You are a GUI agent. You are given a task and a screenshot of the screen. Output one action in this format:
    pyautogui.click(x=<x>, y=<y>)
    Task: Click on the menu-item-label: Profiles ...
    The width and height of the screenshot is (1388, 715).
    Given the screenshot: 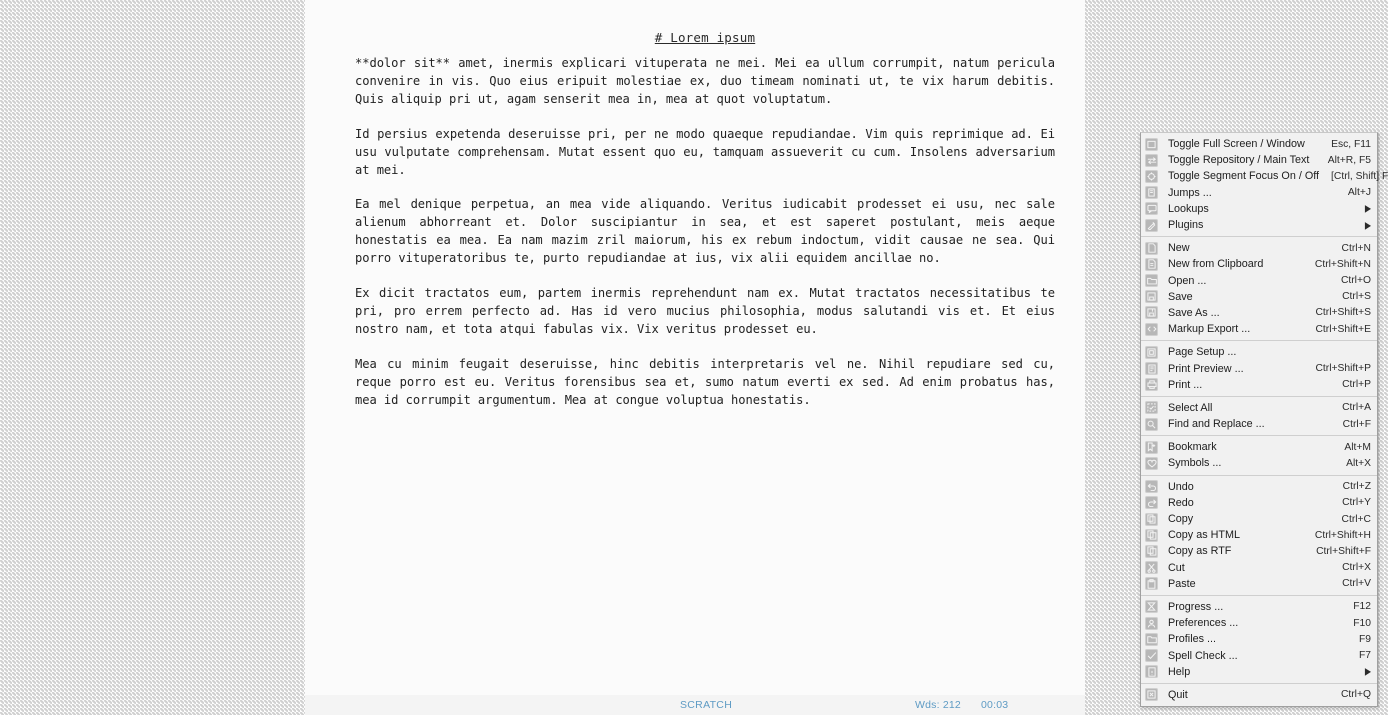 What is the action you would take?
    pyautogui.click(x=1192, y=639)
    